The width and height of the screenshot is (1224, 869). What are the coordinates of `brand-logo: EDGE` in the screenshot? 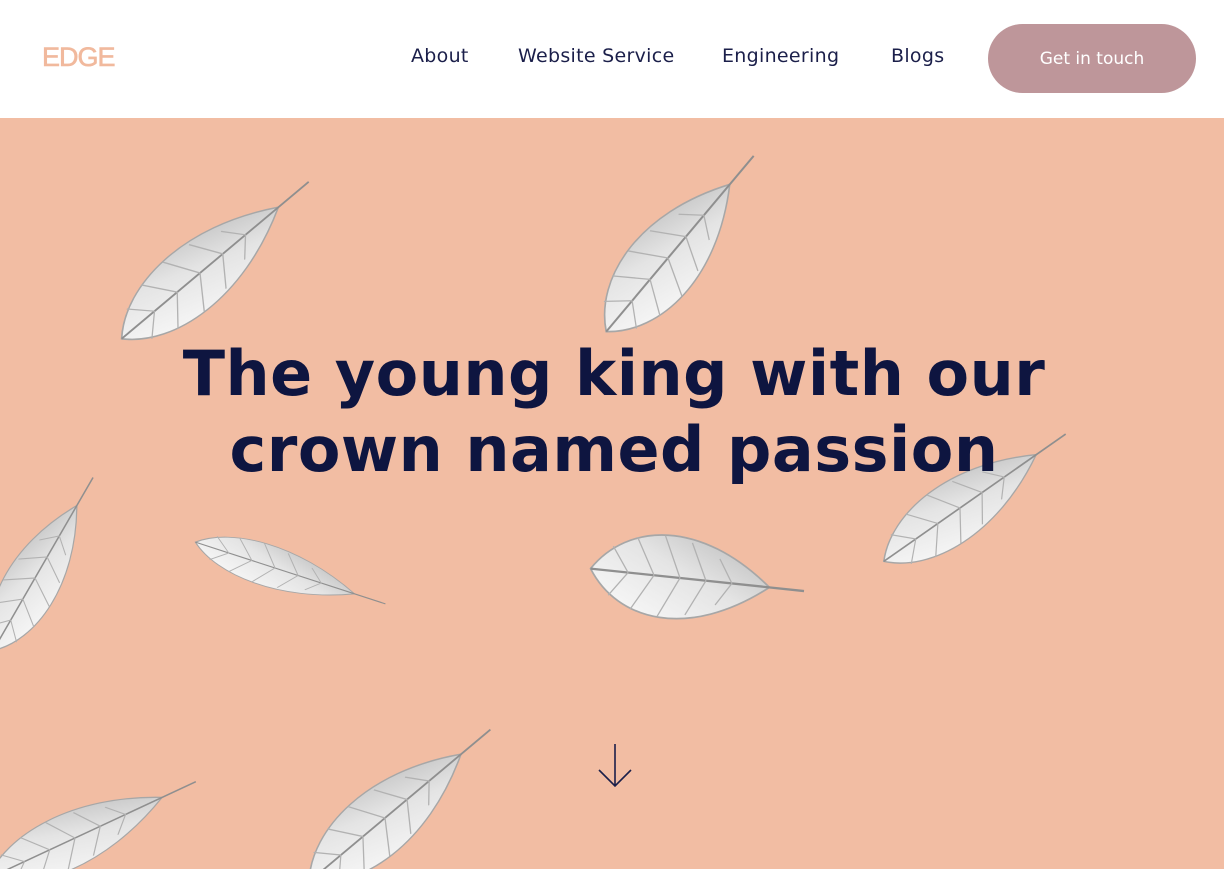 It's located at (79, 57).